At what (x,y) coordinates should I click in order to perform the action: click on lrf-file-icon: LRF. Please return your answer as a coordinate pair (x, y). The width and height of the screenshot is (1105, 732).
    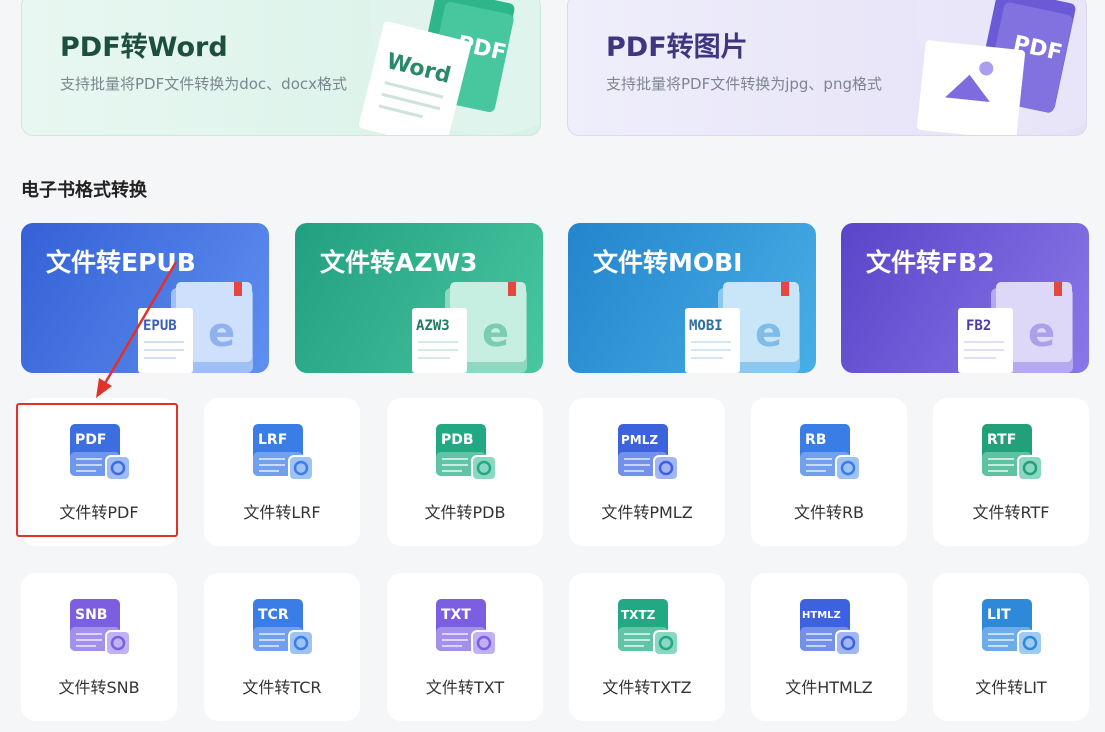
    Looking at the image, I should click on (283, 452).